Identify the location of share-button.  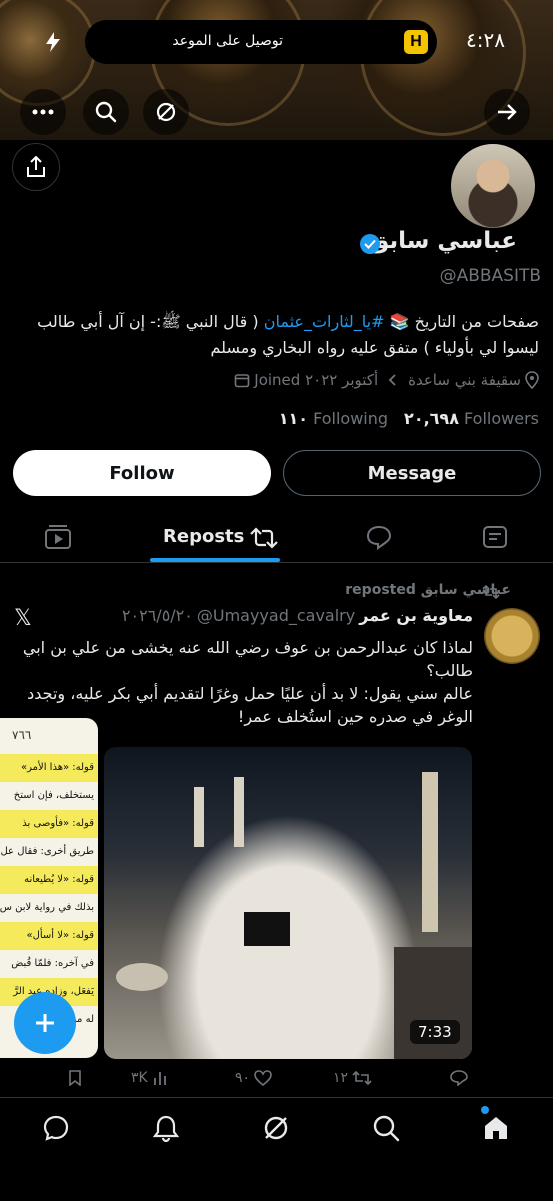
(36, 167).